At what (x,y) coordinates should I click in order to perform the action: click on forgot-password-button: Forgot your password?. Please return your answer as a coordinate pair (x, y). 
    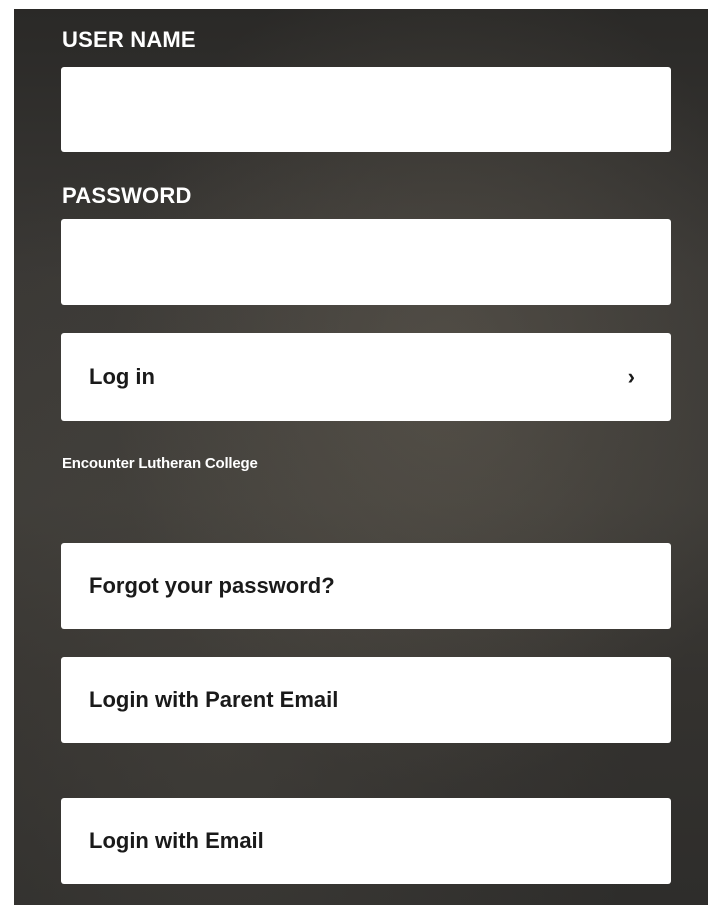
    Looking at the image, I should click on (366, 586).